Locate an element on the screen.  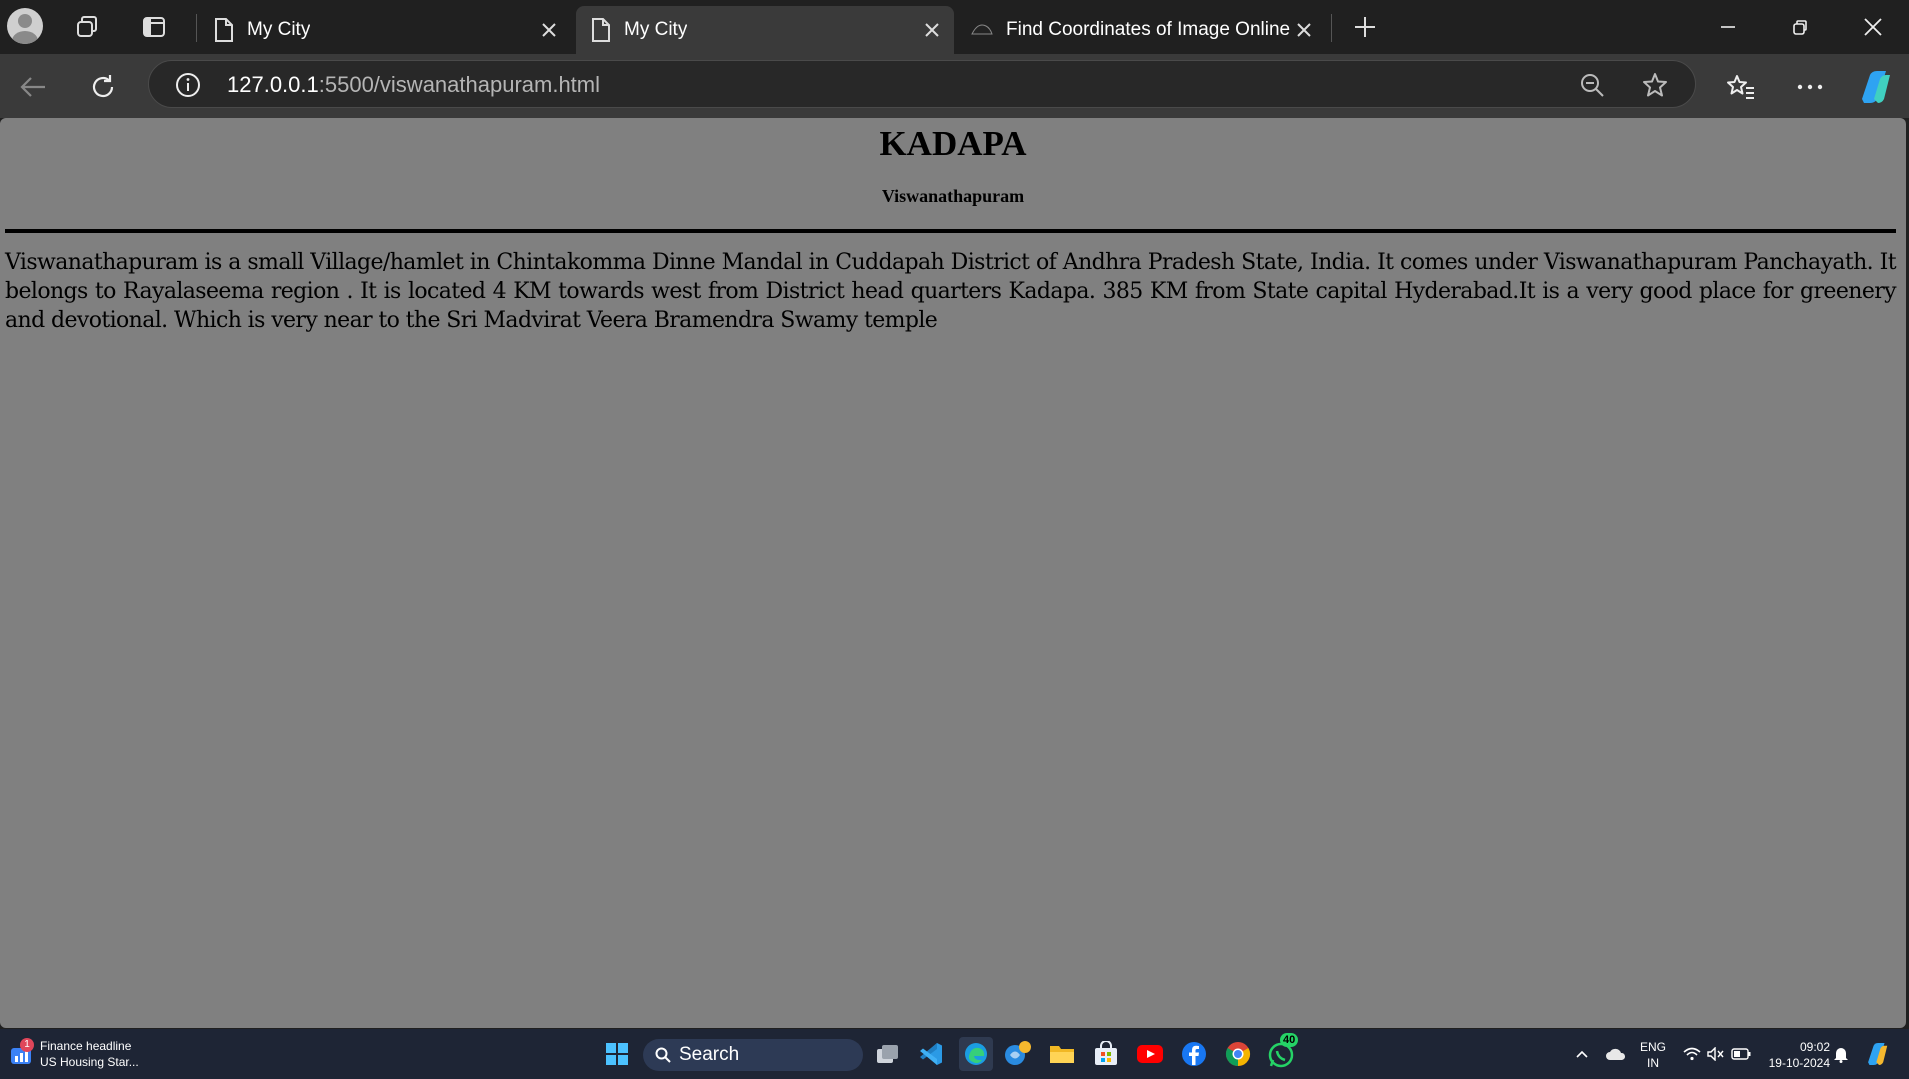
whatsapp-app: 40 is located at coordinates (1283, 1051).